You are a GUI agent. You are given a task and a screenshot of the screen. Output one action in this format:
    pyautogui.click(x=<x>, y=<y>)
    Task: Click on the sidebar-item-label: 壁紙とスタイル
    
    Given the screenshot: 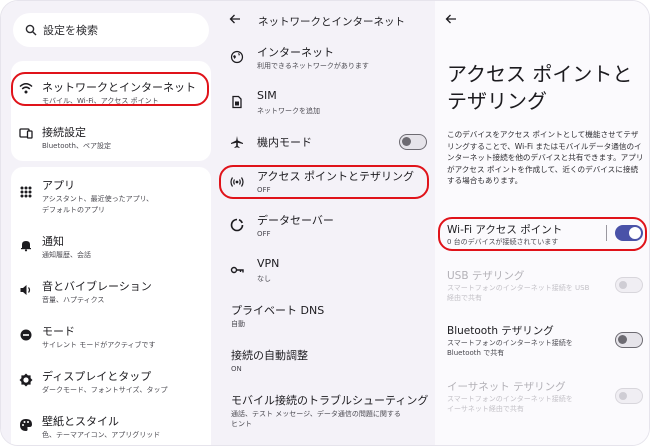 What is the action you would take?
    pyautogui.click(x=80, y=421)
    